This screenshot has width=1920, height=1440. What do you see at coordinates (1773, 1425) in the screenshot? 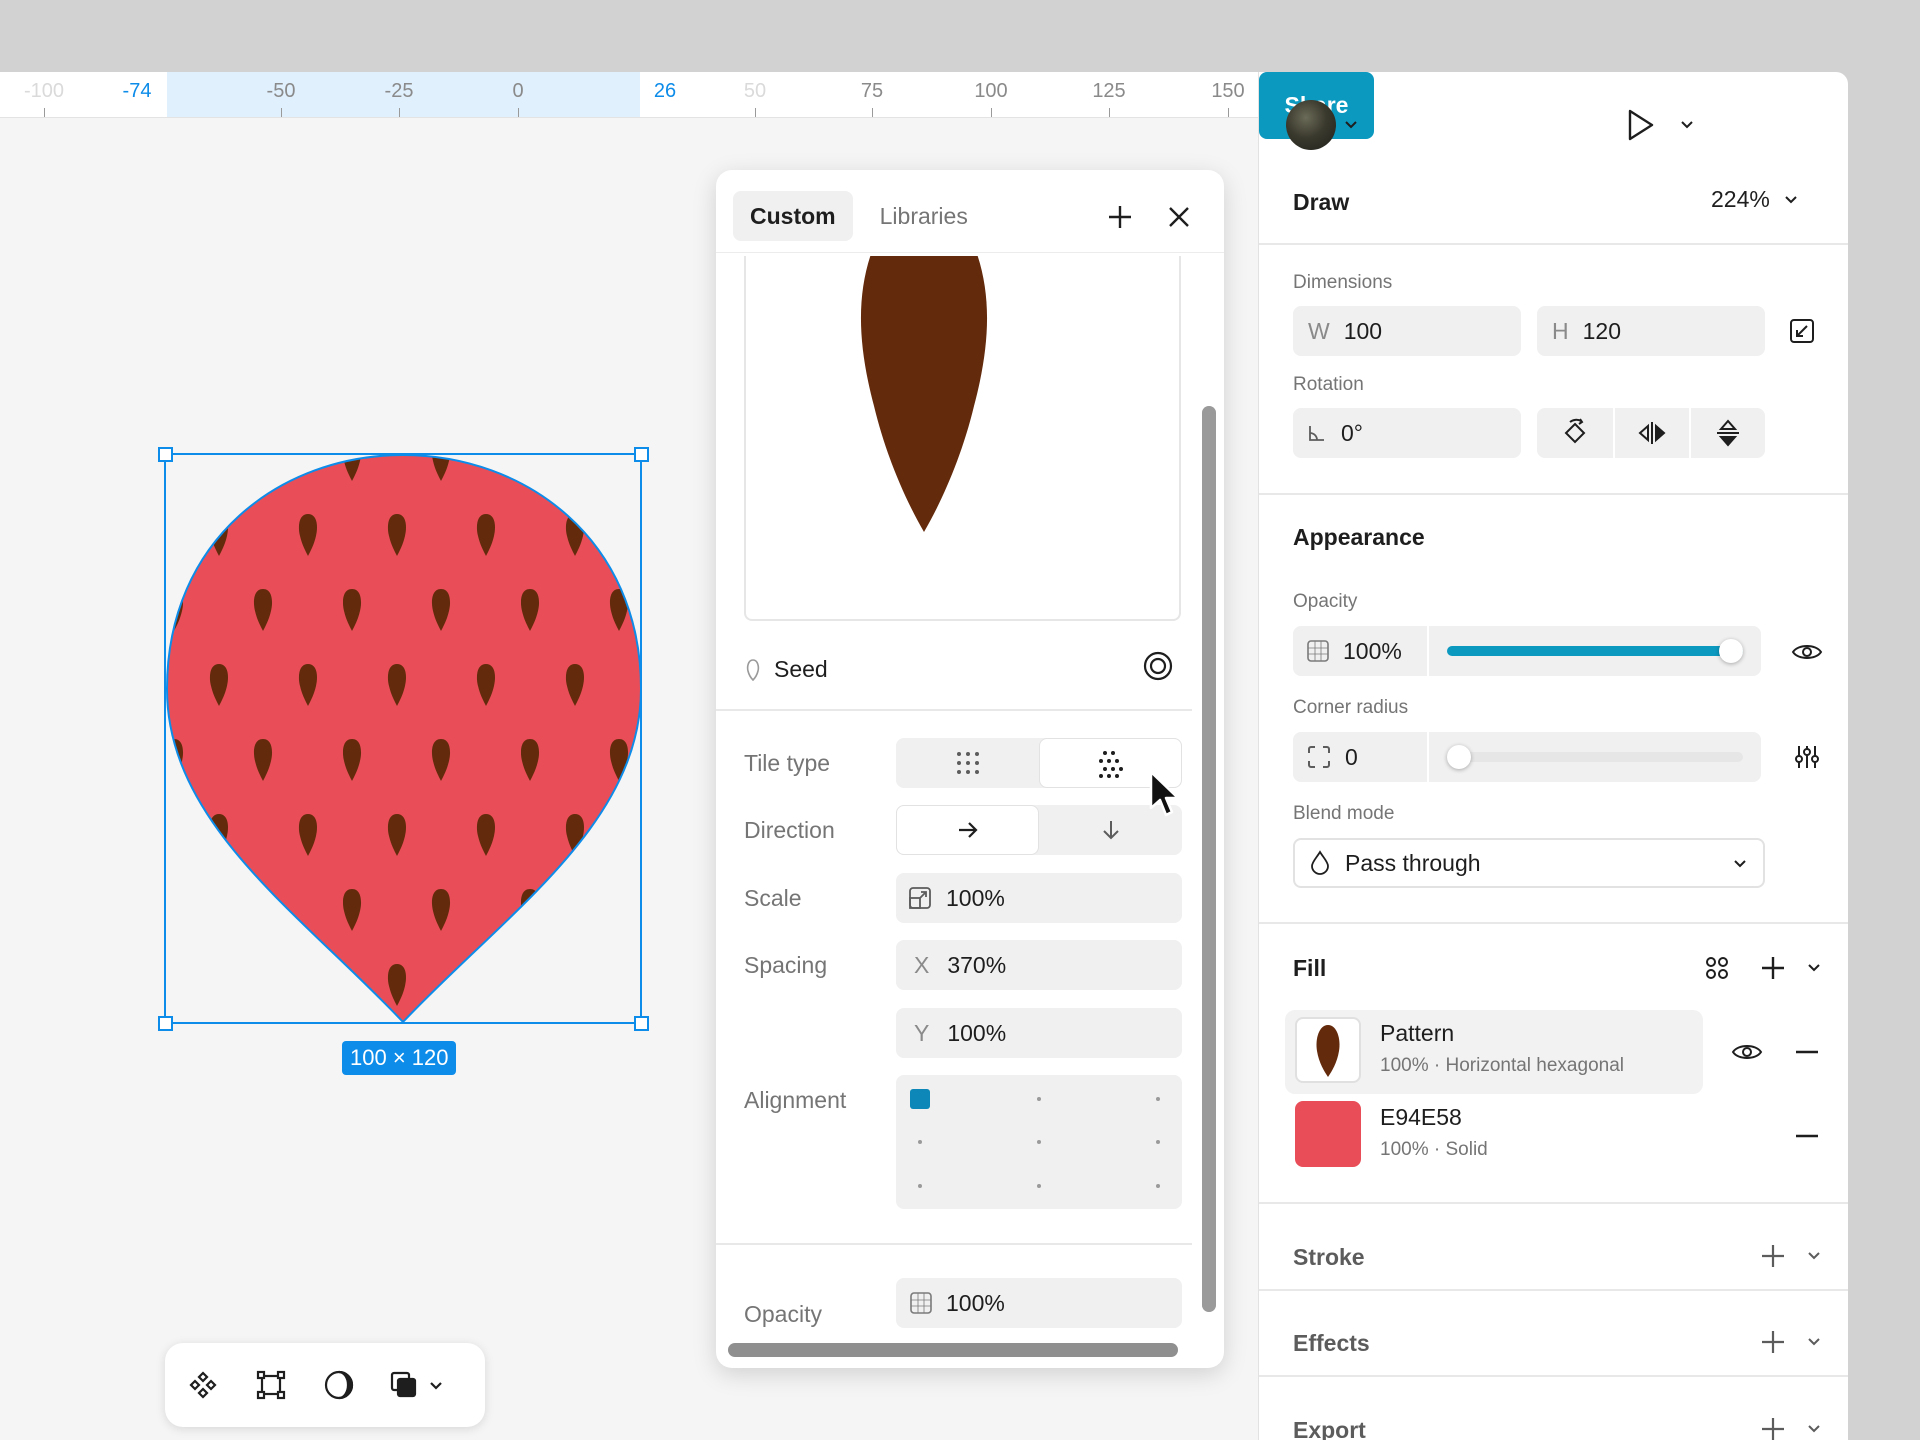
I see `add-export-icon` at bounding box center [1773, 1425].